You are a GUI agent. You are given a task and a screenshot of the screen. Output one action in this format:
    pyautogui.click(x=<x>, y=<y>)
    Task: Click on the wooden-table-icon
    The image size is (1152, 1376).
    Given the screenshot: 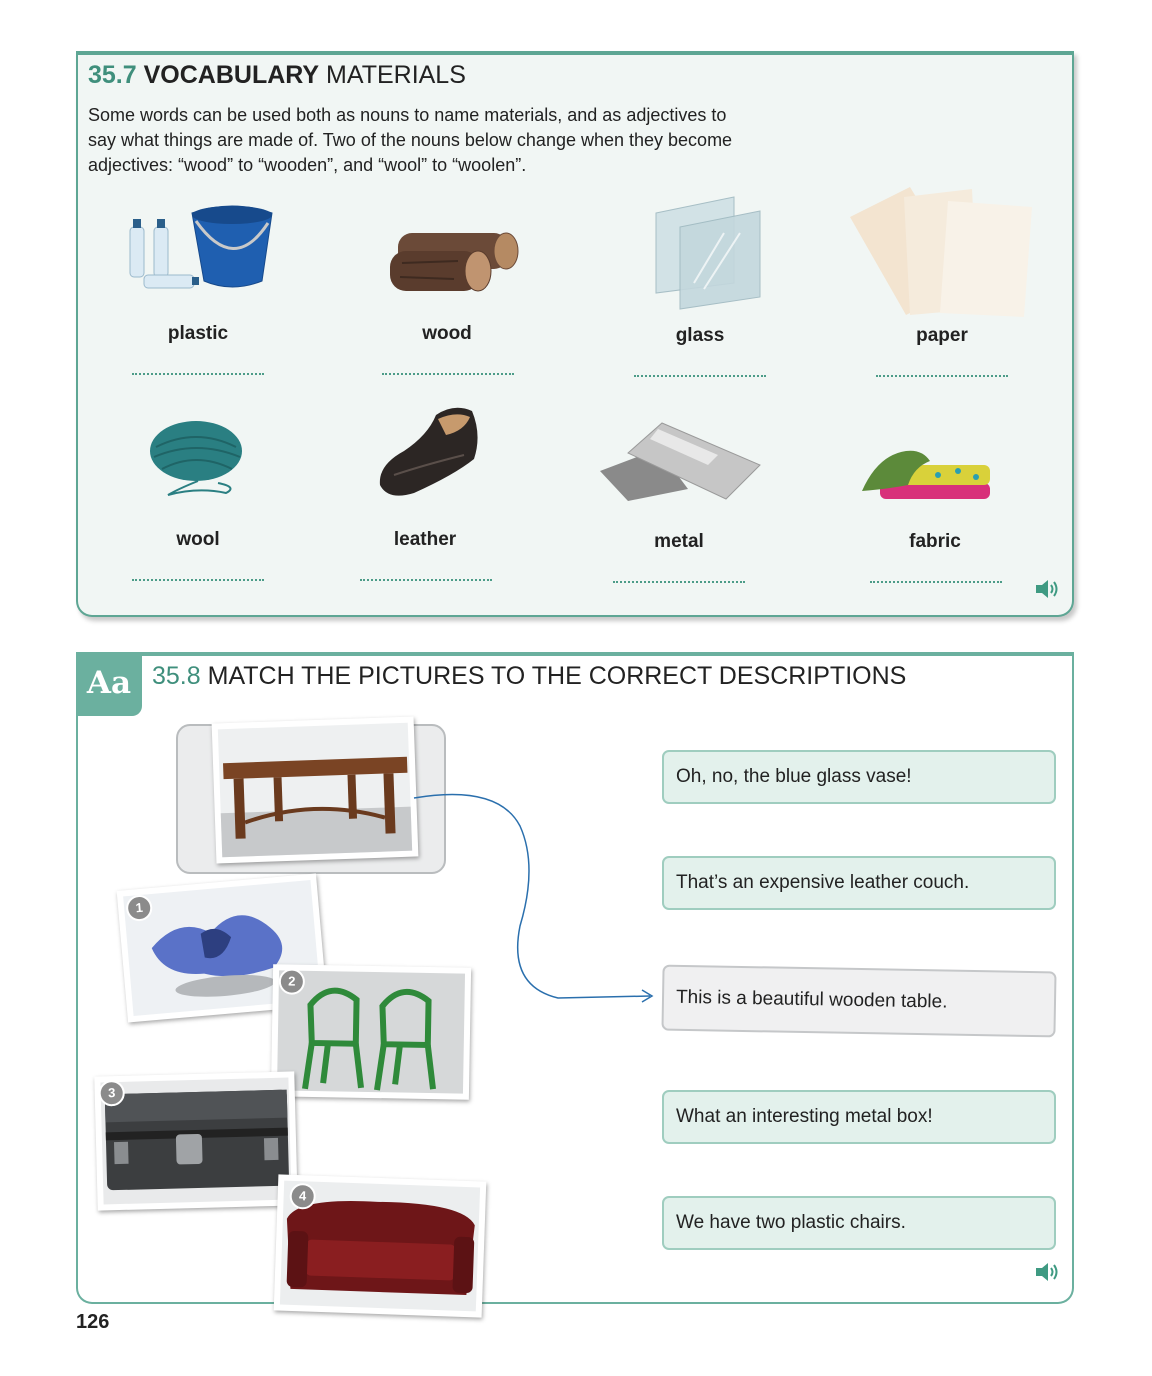 What is the action you would take?
    pyautogui.click(x=315, y=790)
    